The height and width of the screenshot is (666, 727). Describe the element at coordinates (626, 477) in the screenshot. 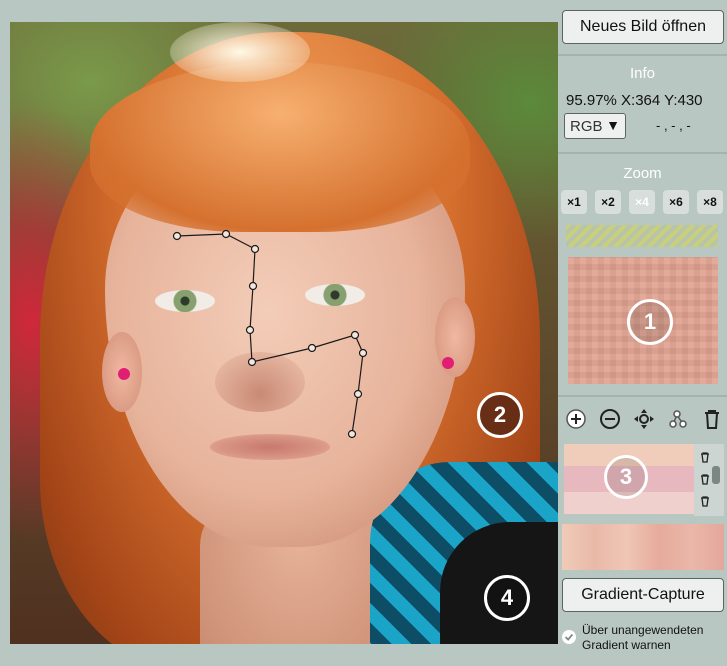

I see `callout-badge-3: 3` at that location.